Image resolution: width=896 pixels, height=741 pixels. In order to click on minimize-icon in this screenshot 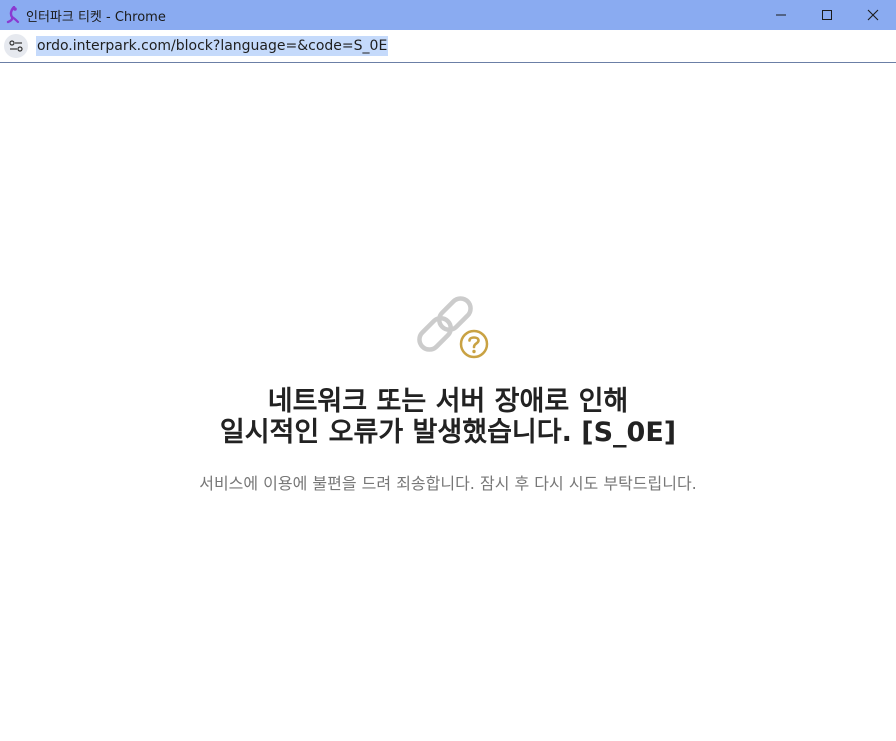, I will do `click(781, 15)`.